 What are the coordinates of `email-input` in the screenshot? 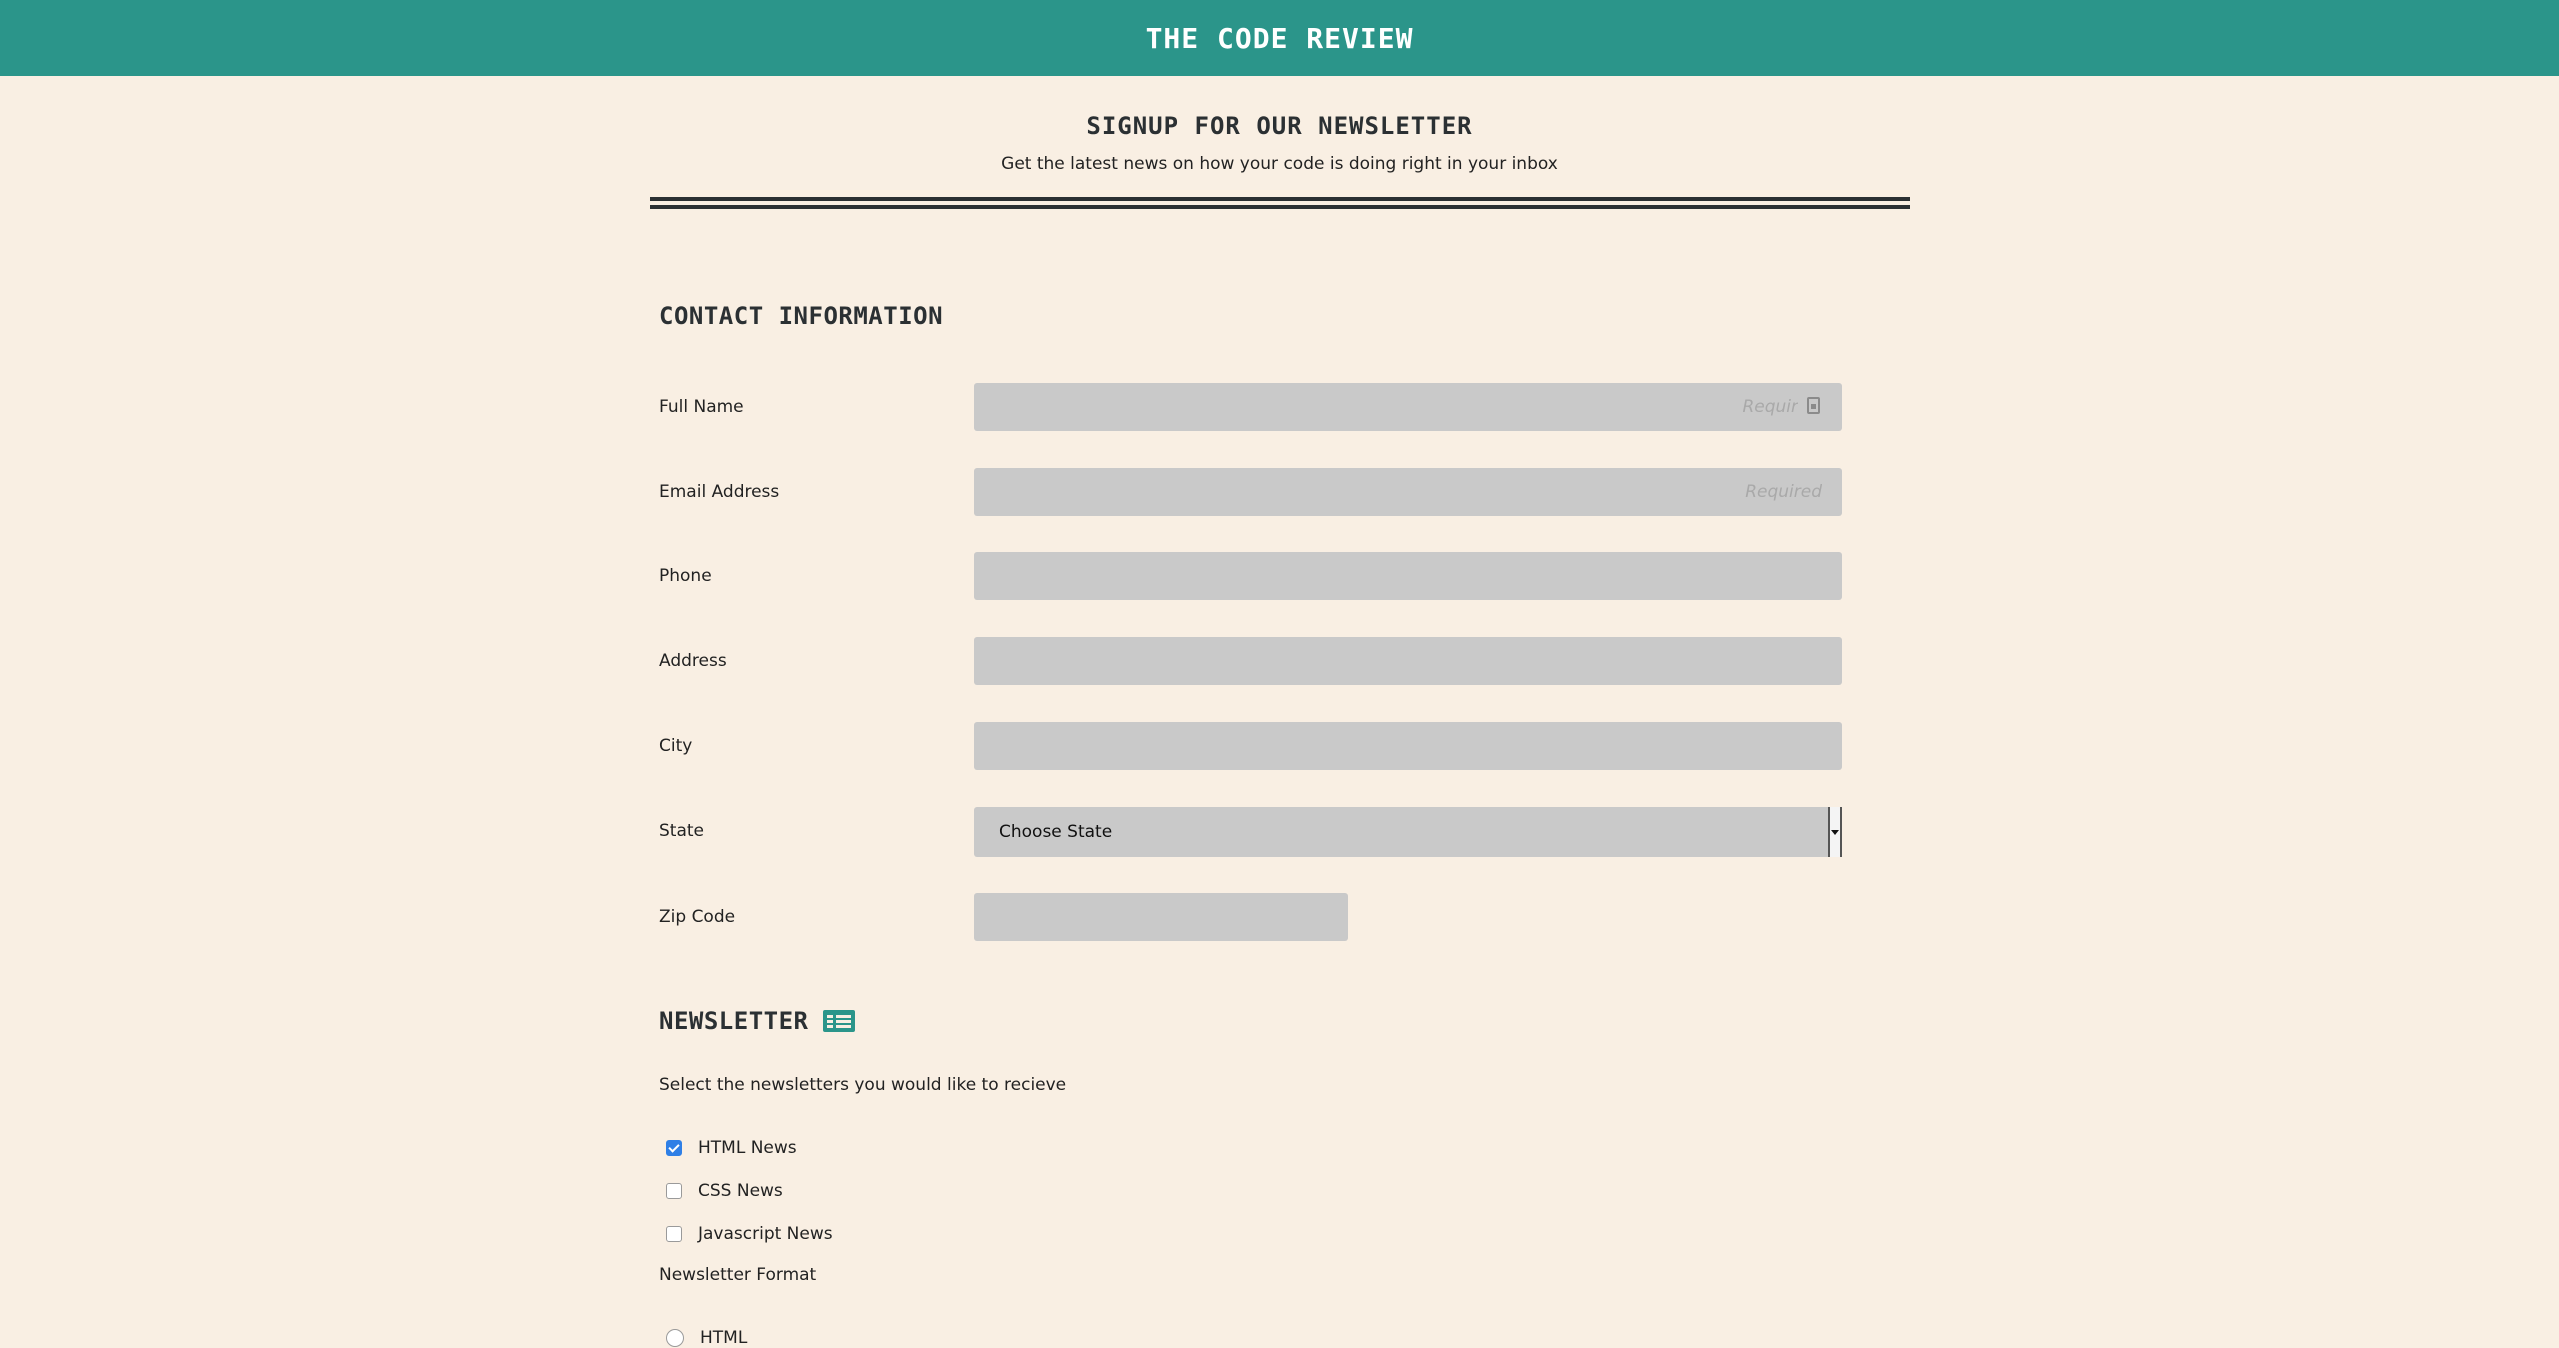 It's located at (1408, 492).